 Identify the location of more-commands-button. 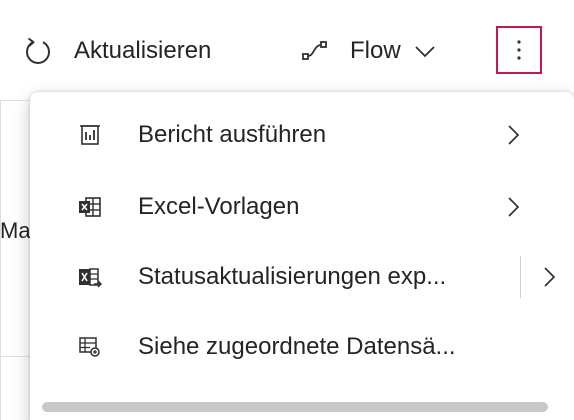
(519, 50).